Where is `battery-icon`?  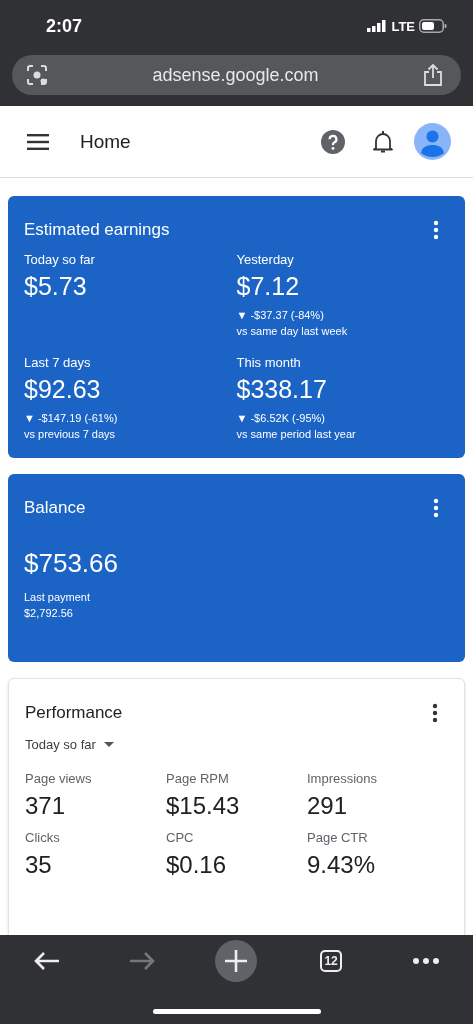 battery-icon is located at coordinates (433, 26).